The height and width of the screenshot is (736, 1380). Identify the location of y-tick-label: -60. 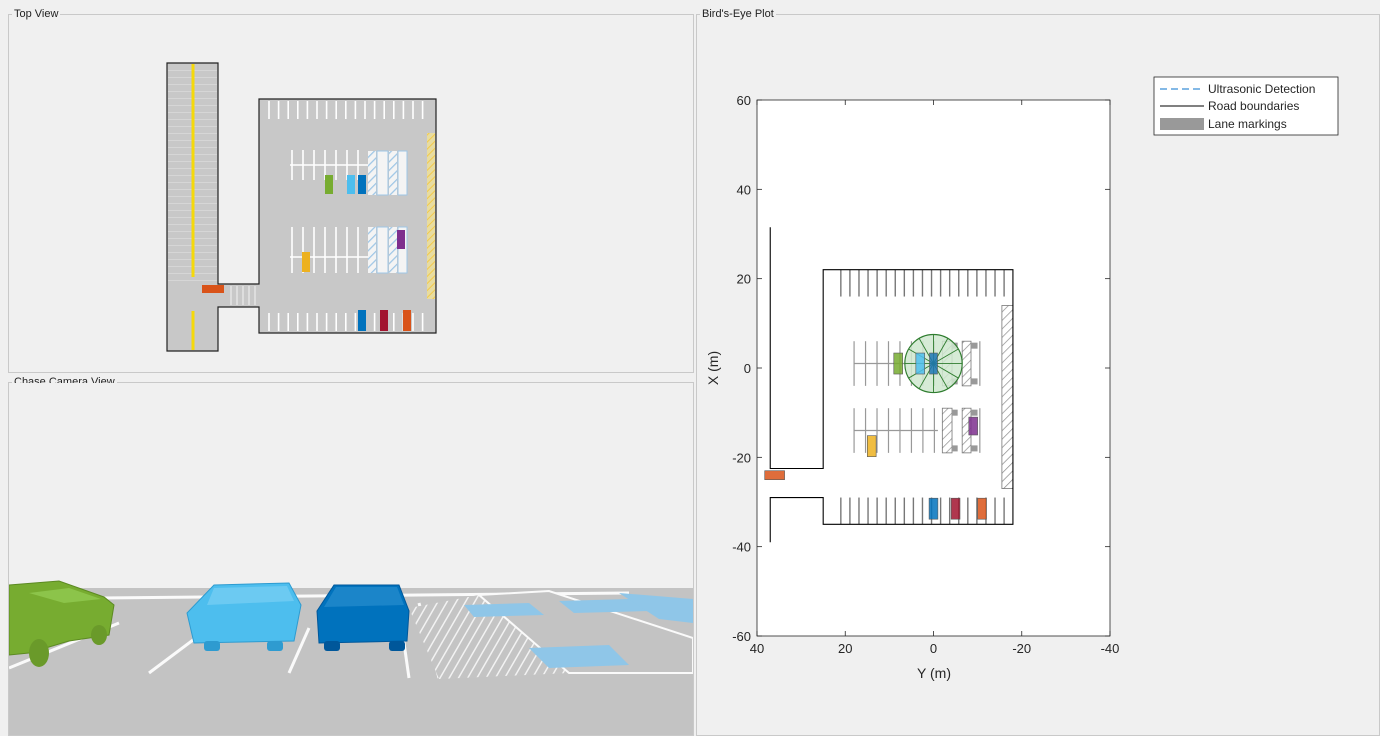
(741, 636).